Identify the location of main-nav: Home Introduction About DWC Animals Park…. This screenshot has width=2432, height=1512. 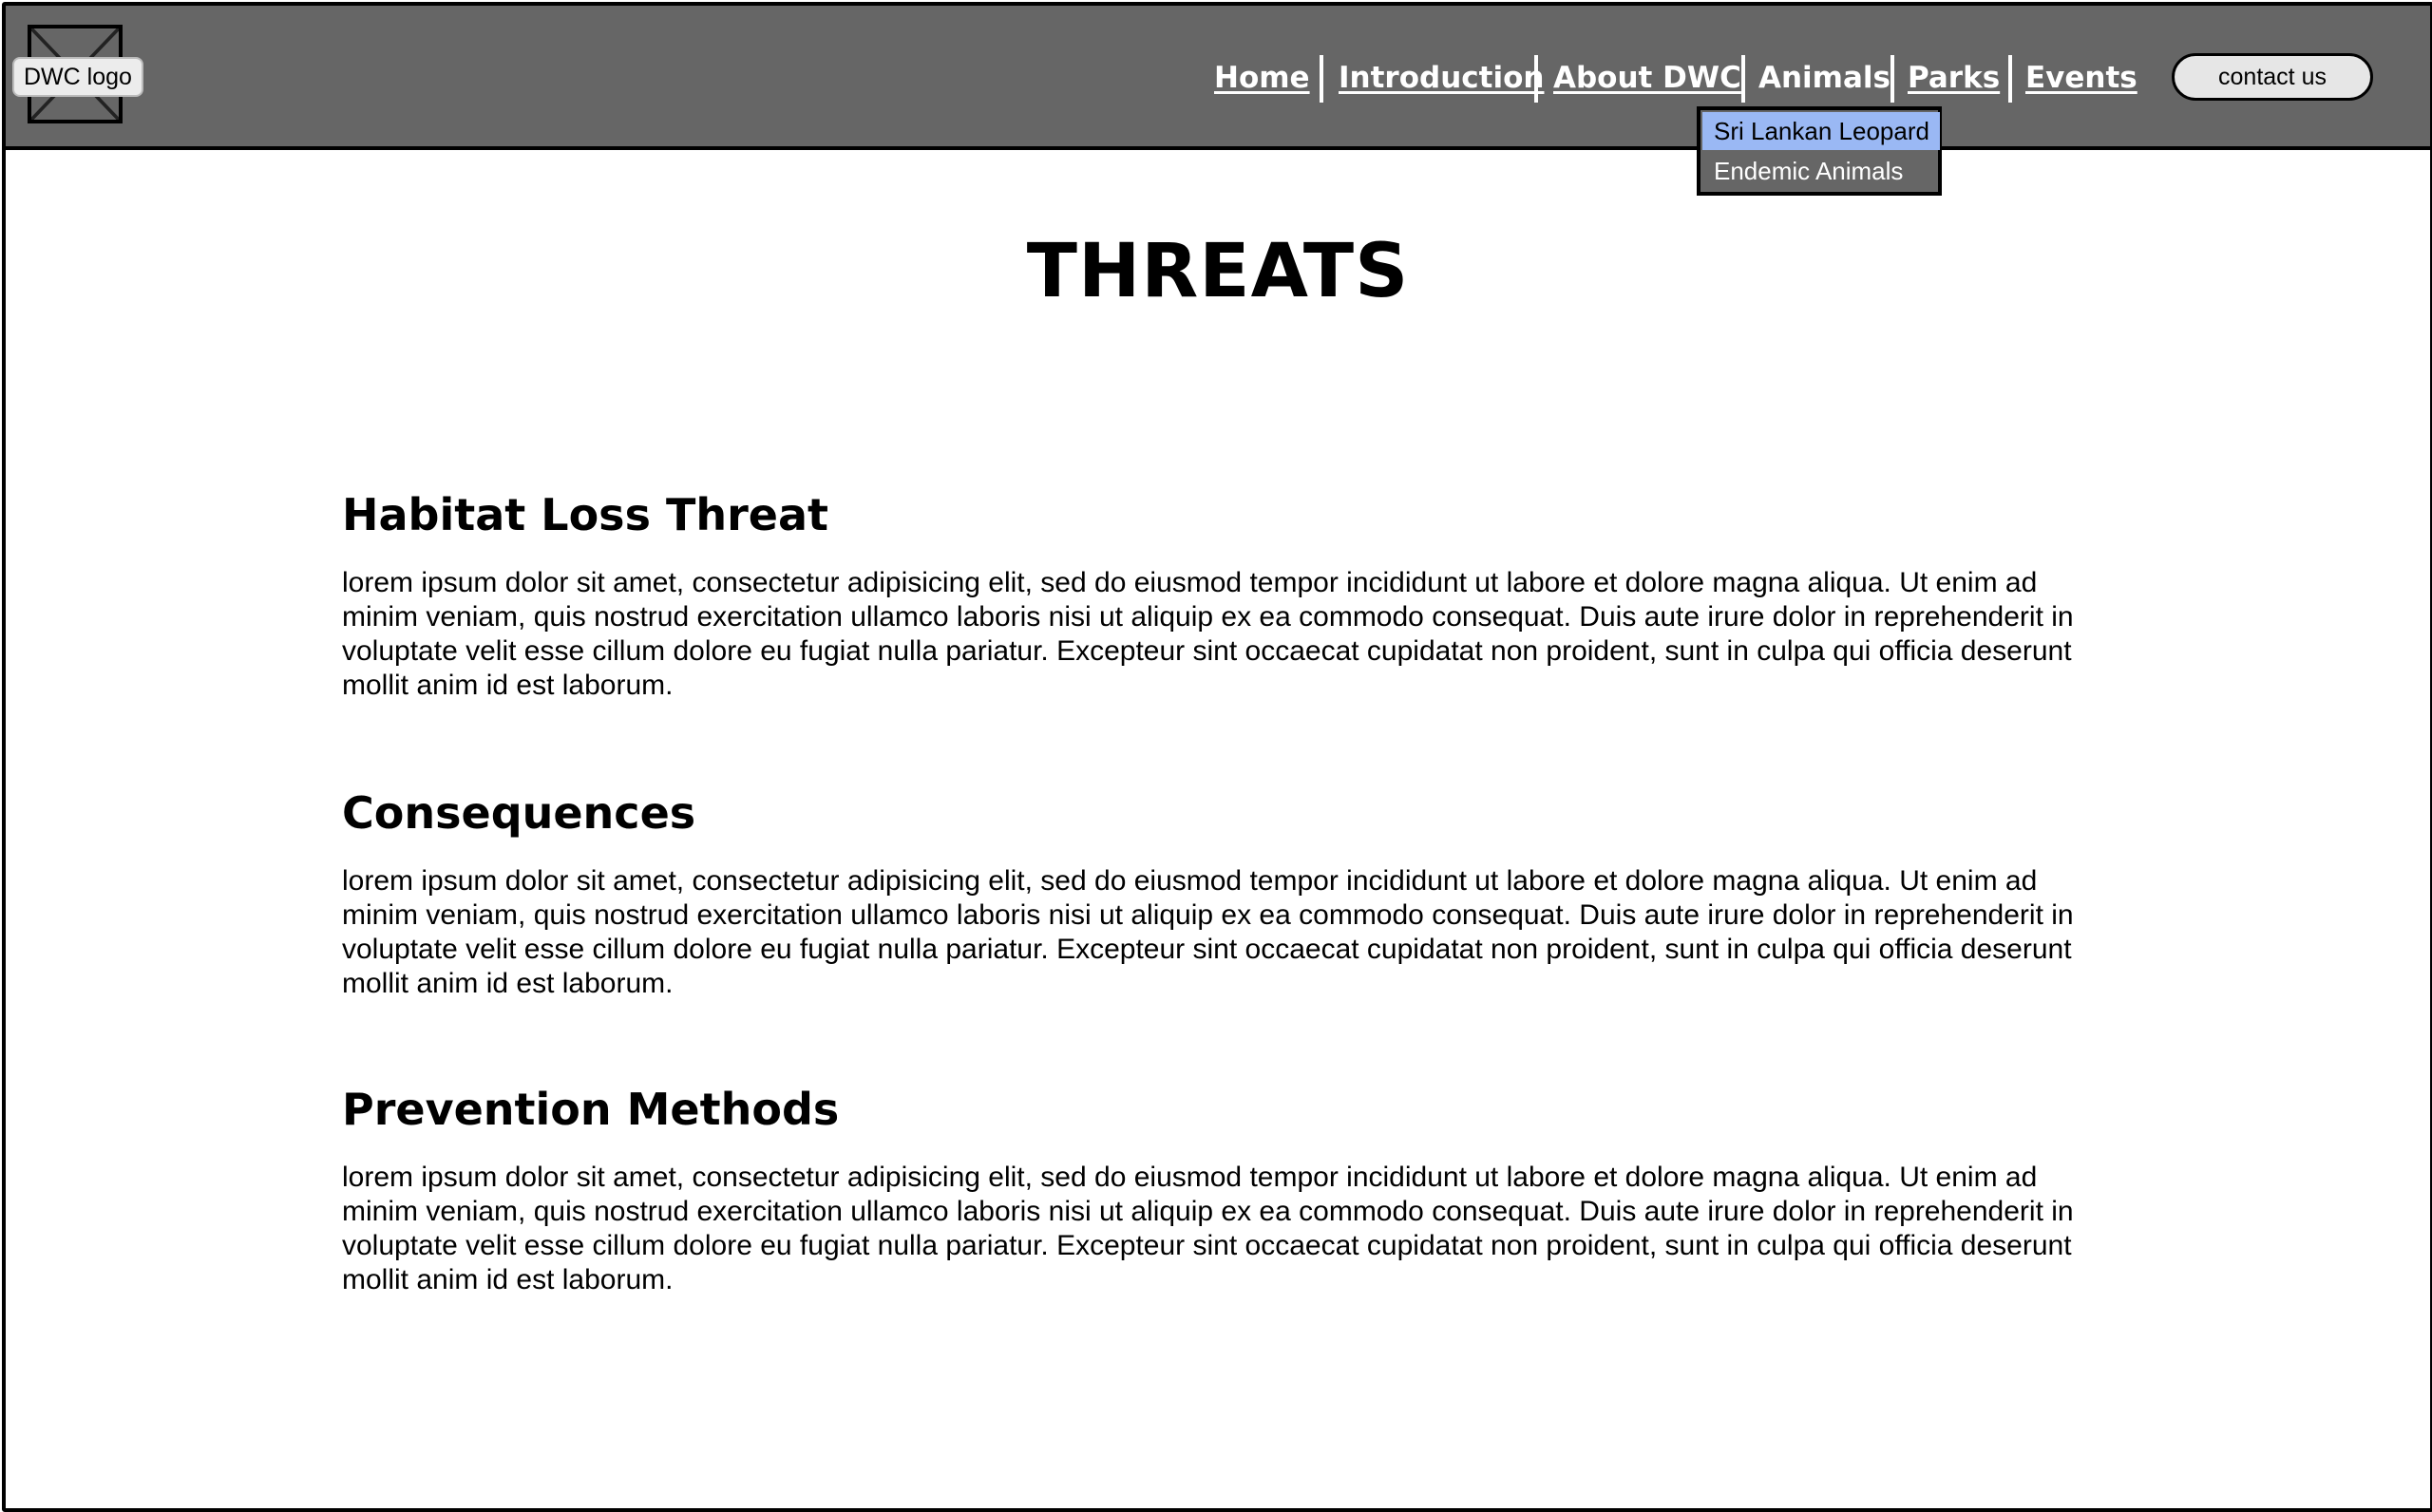
(1218, 79).